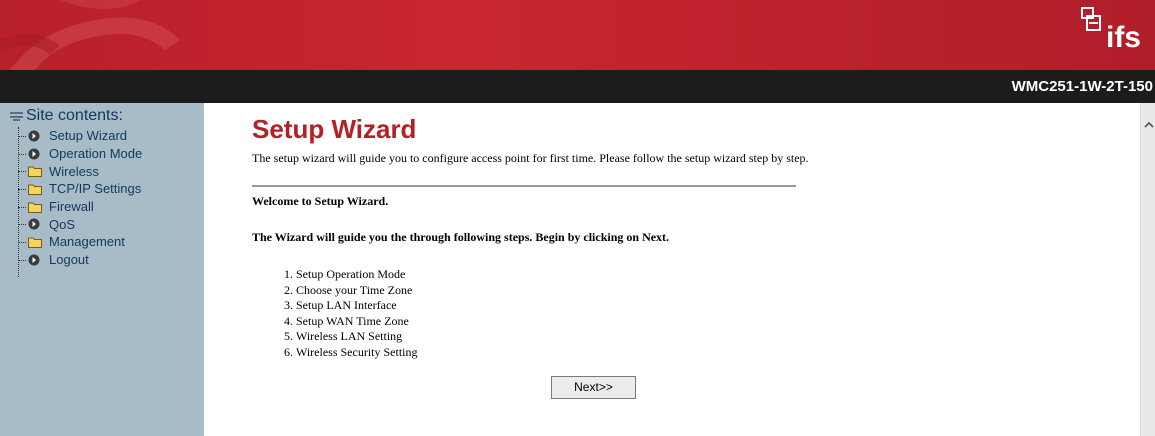 This screenshot has width=1155, height=436. Describe the element at coordinates (524, 186) in the screenshot. I see `divider` at that location.